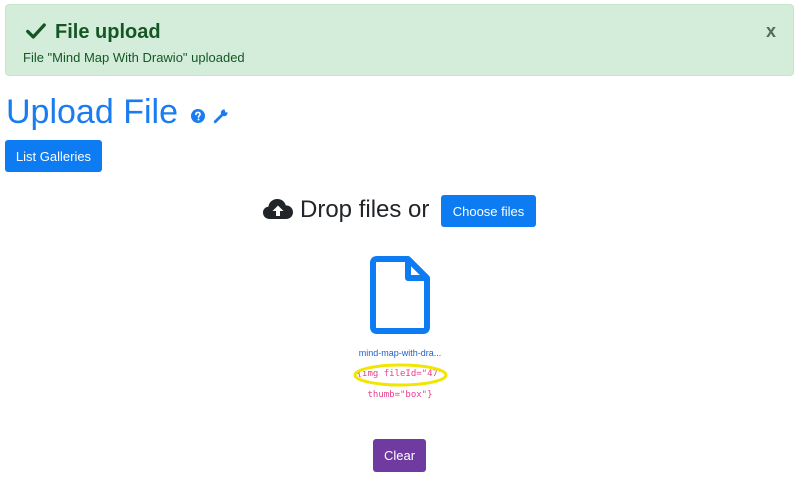 The image size is (800, 479). Describe the element at coordinates (488, 211) in the screenshot. I see `choose-files-button: Choose files` at that location.